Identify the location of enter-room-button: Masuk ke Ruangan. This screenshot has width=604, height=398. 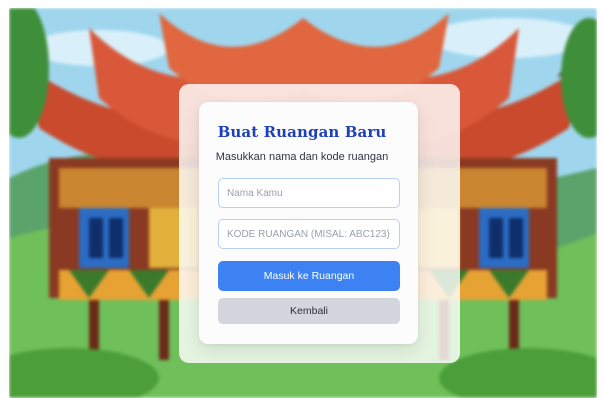
(309, 276).